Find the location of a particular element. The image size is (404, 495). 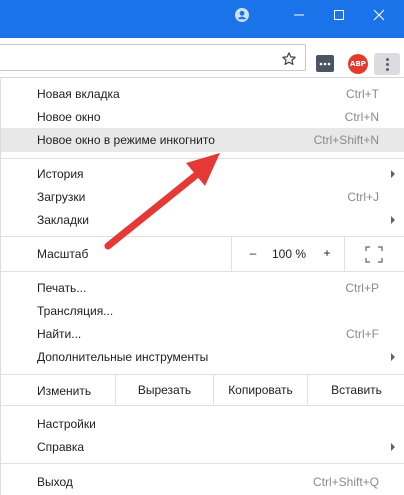

paste-button: Вставить is located at coordinates (355, 390).